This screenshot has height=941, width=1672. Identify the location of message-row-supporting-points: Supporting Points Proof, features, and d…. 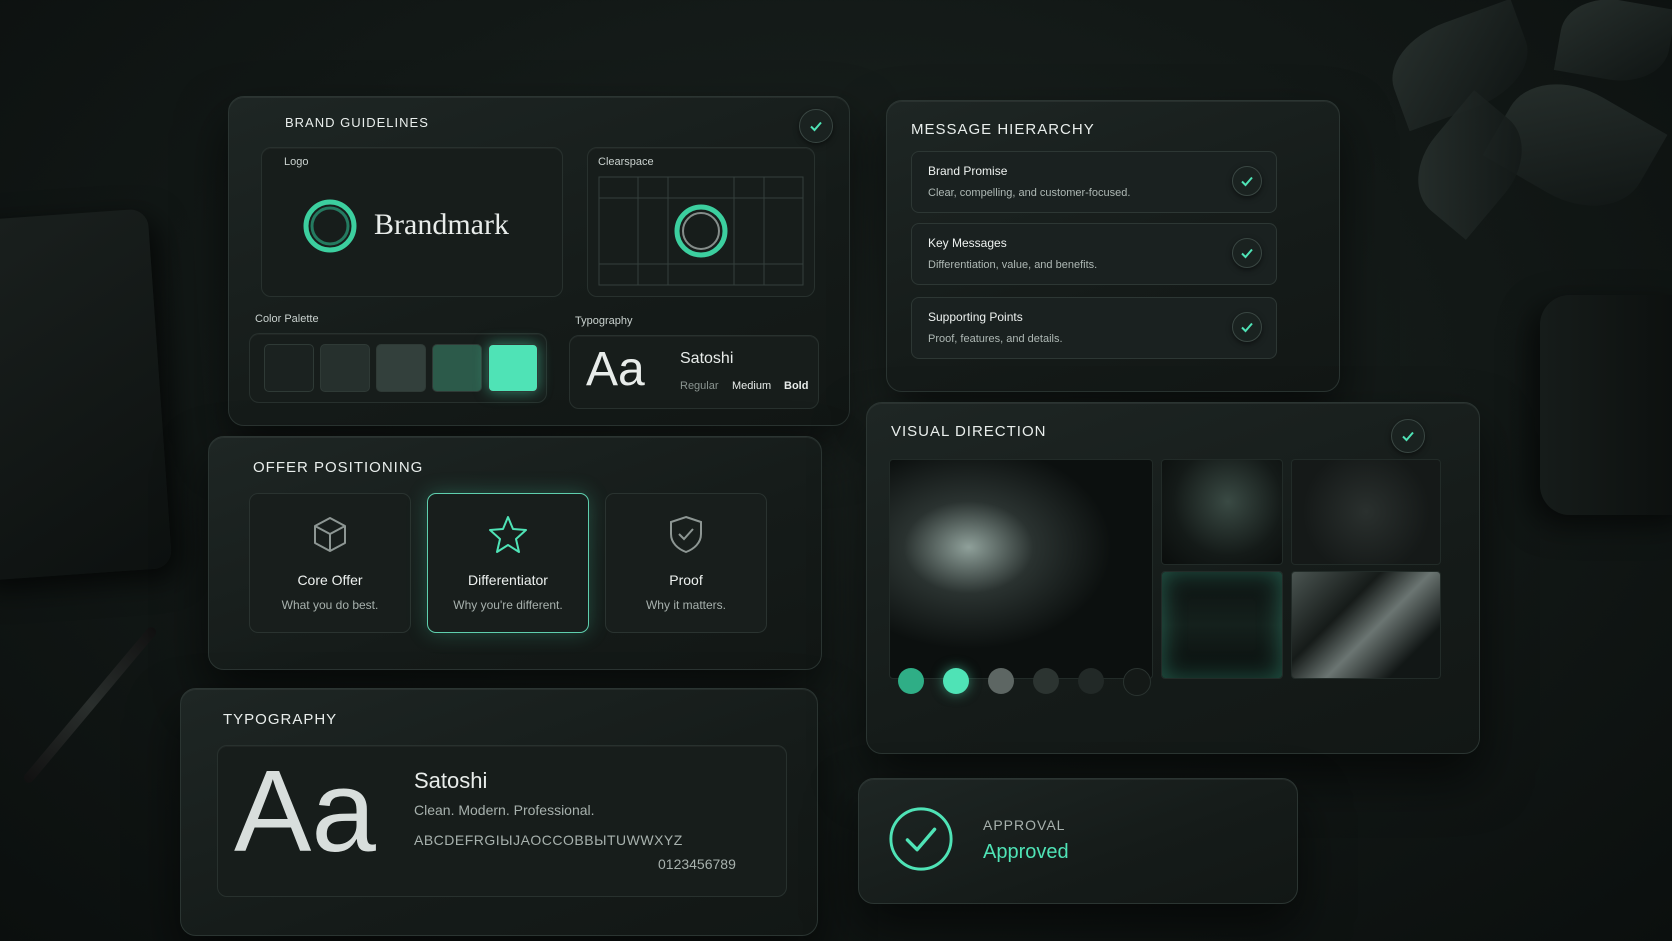
(1094, 328).